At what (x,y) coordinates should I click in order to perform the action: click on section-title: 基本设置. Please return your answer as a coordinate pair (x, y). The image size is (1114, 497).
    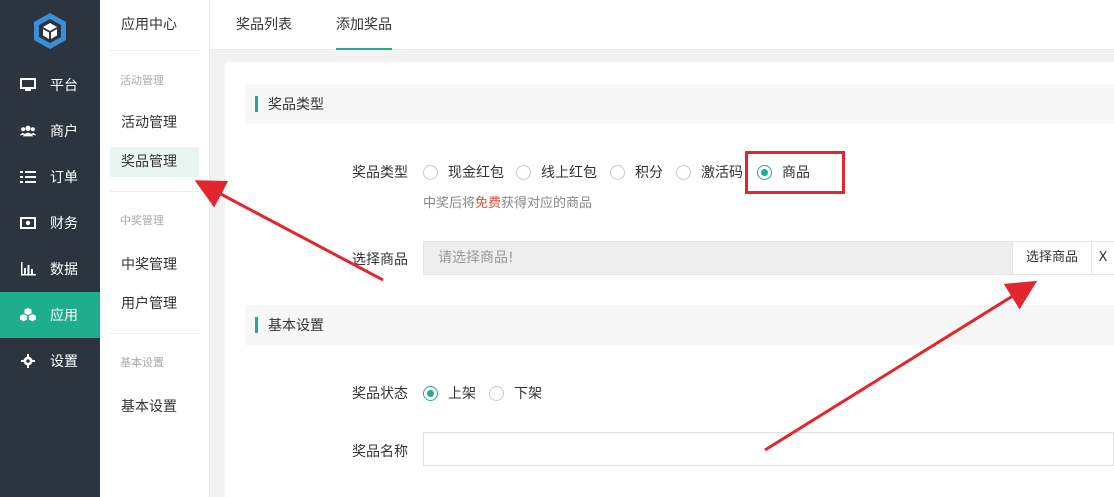
    Looking at the image, I should click on (296, 326).